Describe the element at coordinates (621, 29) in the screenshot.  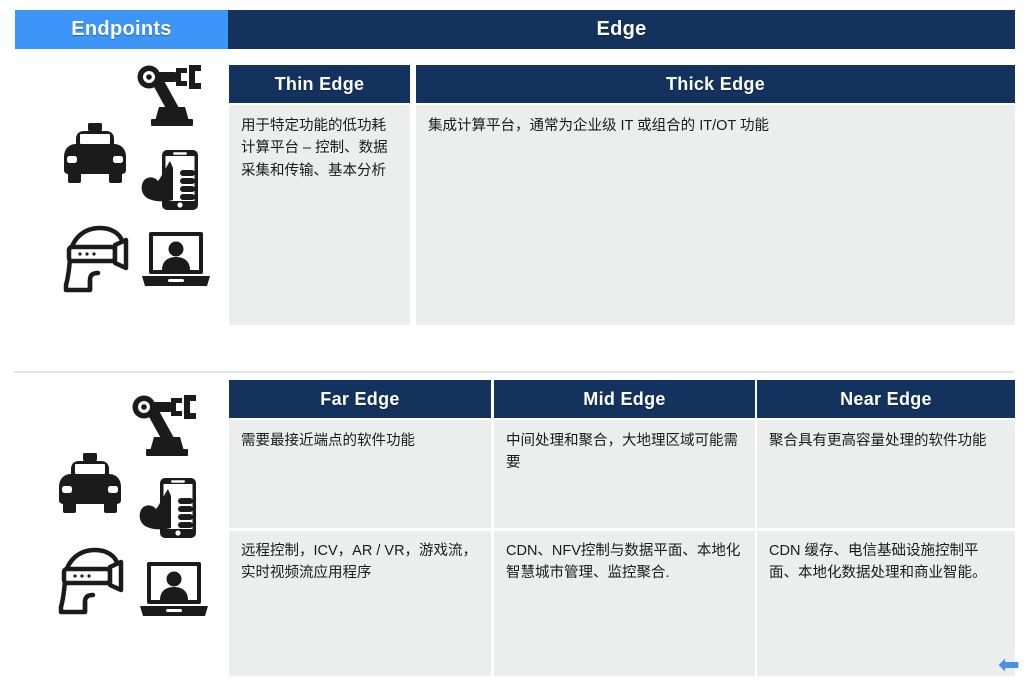
I see `column-header-edge: Edge` at that location.